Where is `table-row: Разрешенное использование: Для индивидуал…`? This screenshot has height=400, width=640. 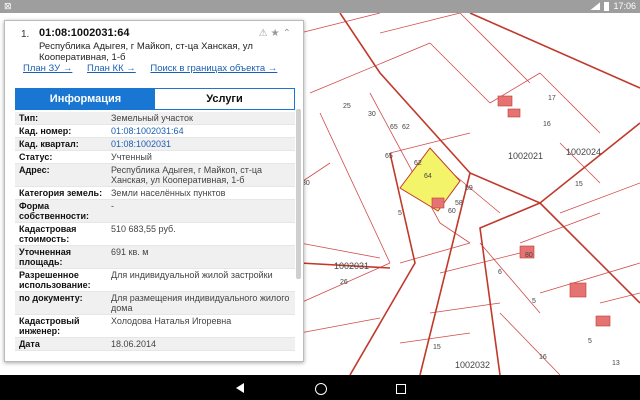
table-row: Разрешенное использование: Для индивидуал… is located at coordinates (155, 280).